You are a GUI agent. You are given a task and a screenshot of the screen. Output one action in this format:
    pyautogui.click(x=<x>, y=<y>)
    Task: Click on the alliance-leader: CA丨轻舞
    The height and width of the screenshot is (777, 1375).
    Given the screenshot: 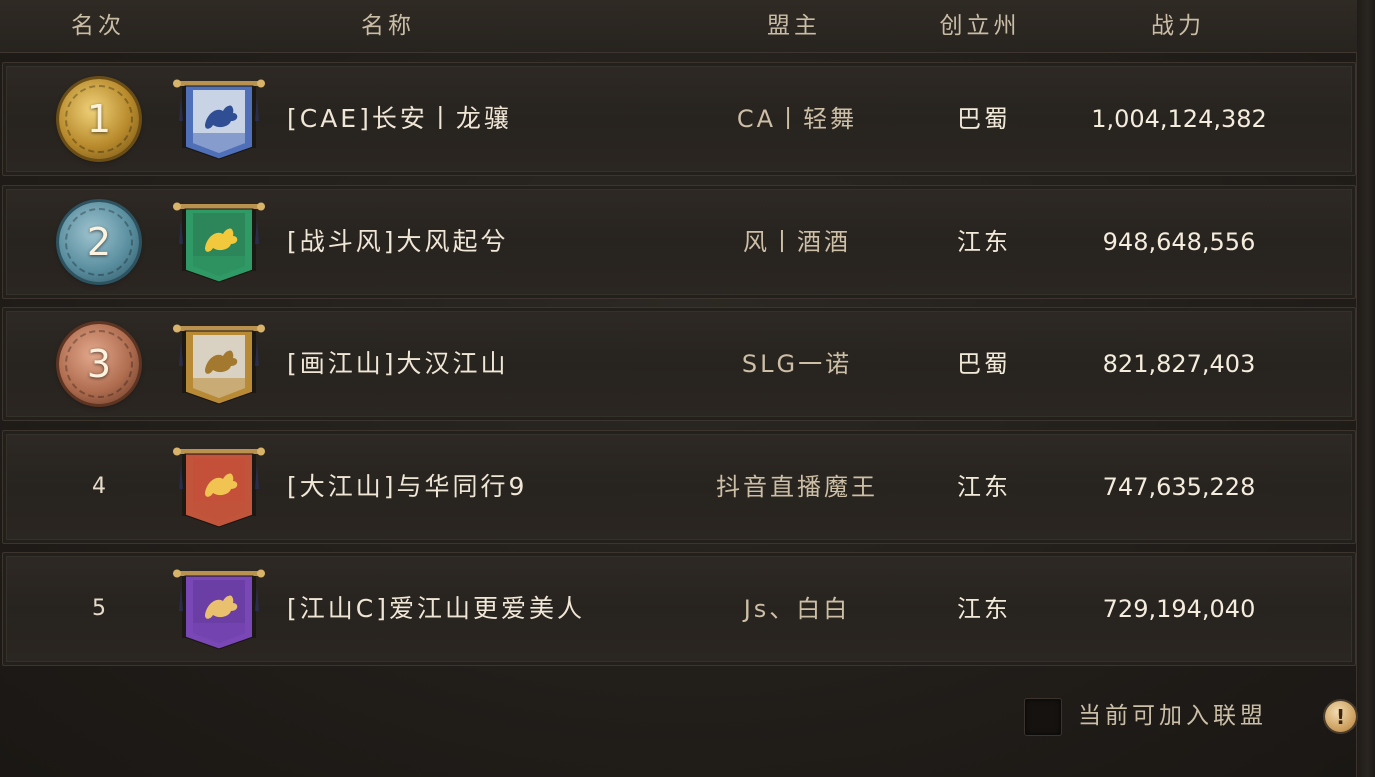 What is the action you would take?
    pyautogui.click(x=797, y=119)
    